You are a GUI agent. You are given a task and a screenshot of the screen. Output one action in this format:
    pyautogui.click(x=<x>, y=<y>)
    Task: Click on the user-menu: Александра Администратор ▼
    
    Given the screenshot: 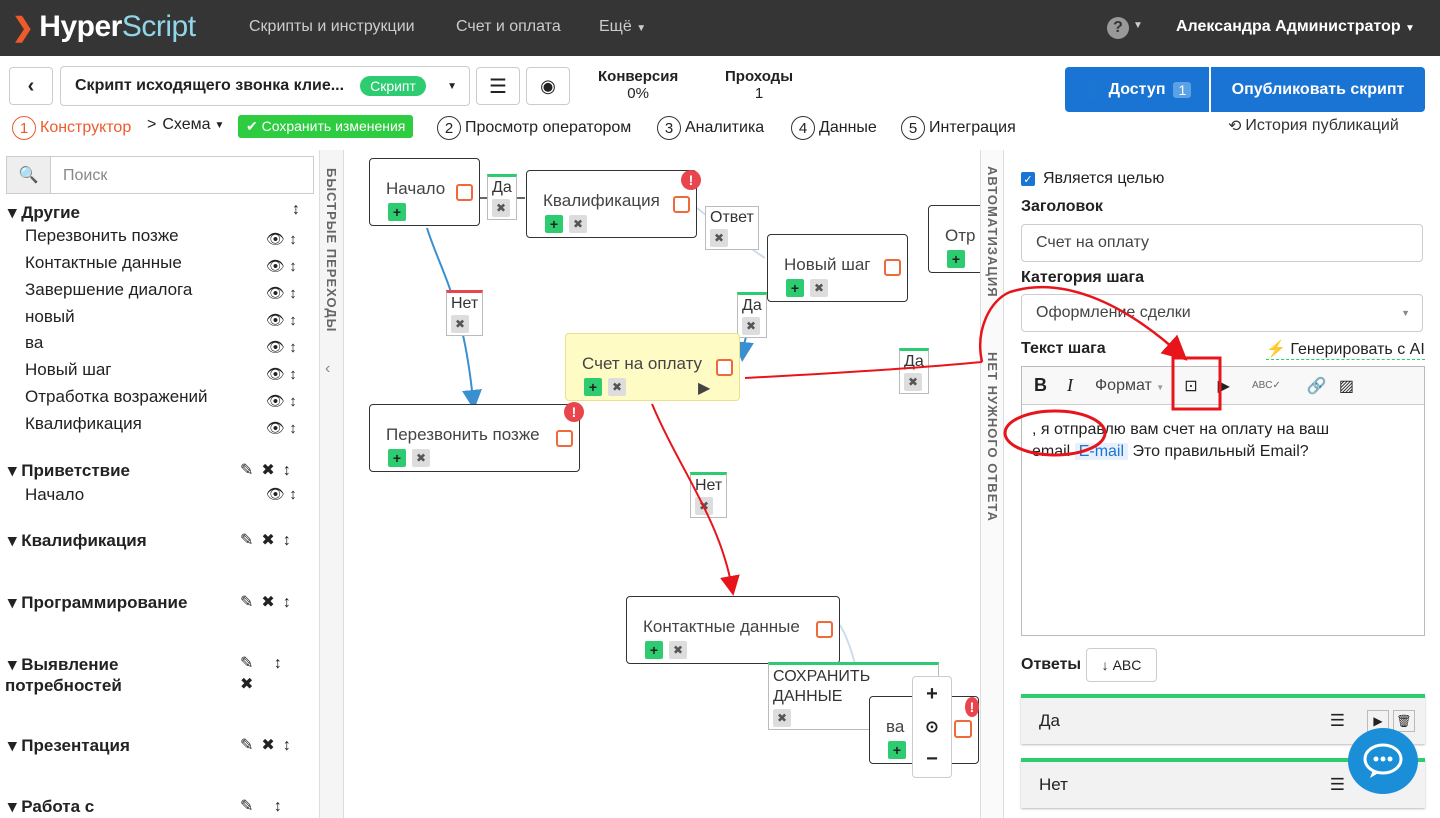 What is the action you would take?
    pyautogui.click(x=1295, y=27)
    